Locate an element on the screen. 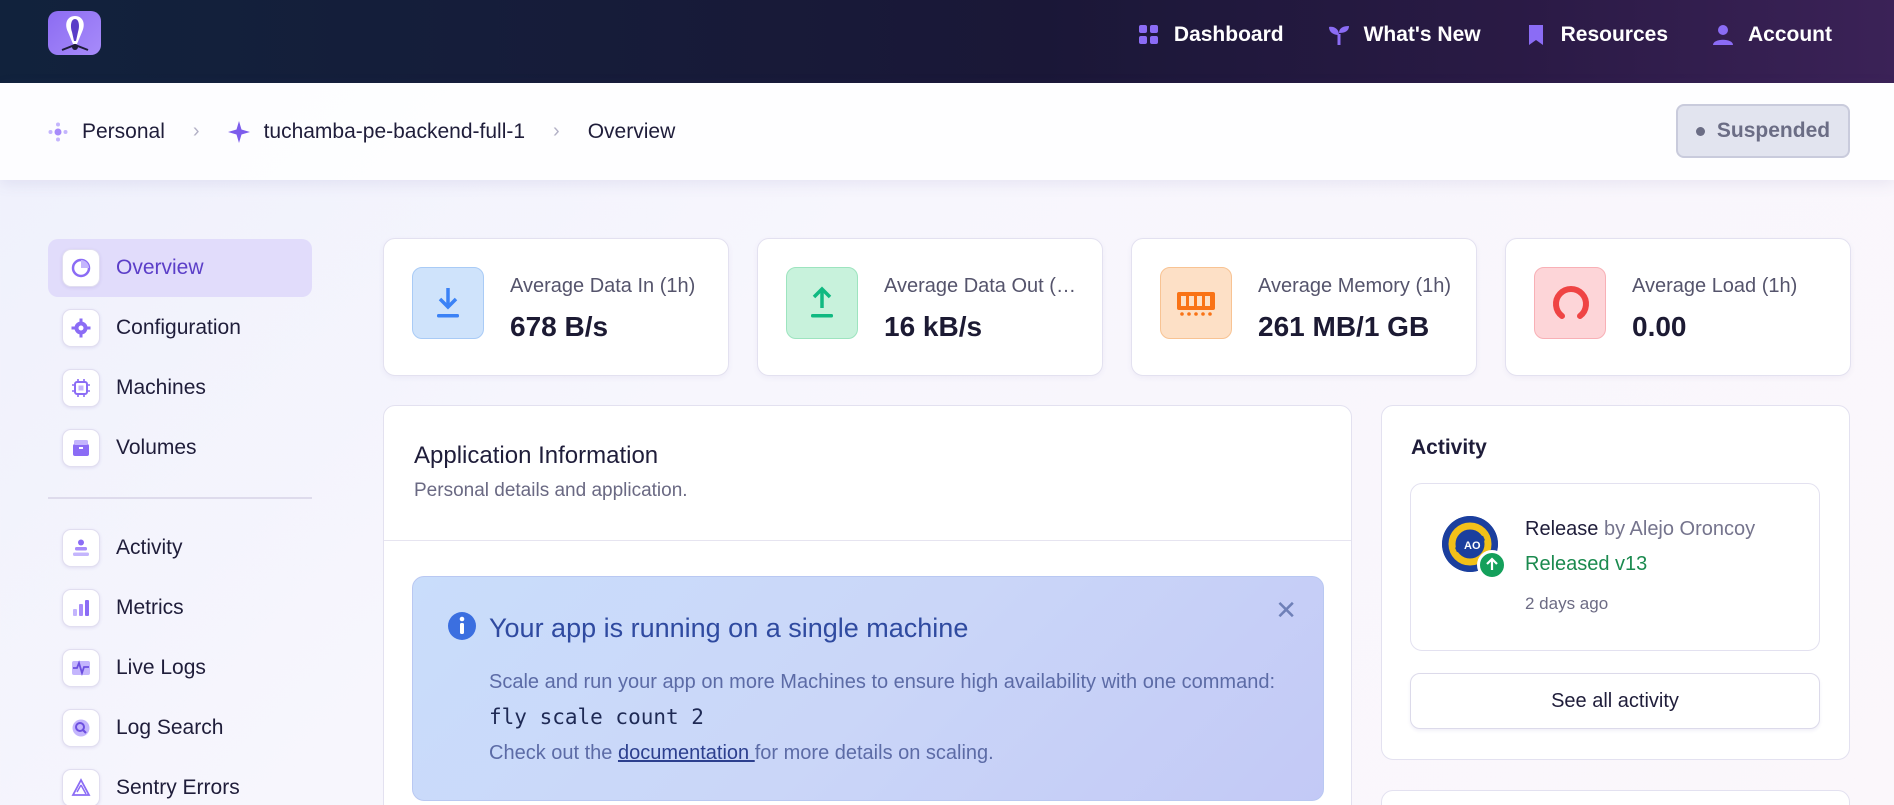  breadcrumb-personal: Personal is located at coordinates (106, 132).